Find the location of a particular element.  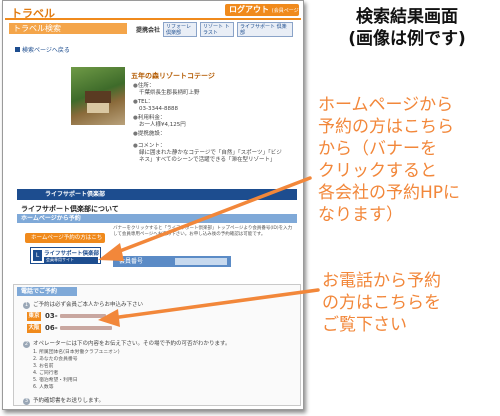

arrow-to-banner is located at coordinates (205, 218).